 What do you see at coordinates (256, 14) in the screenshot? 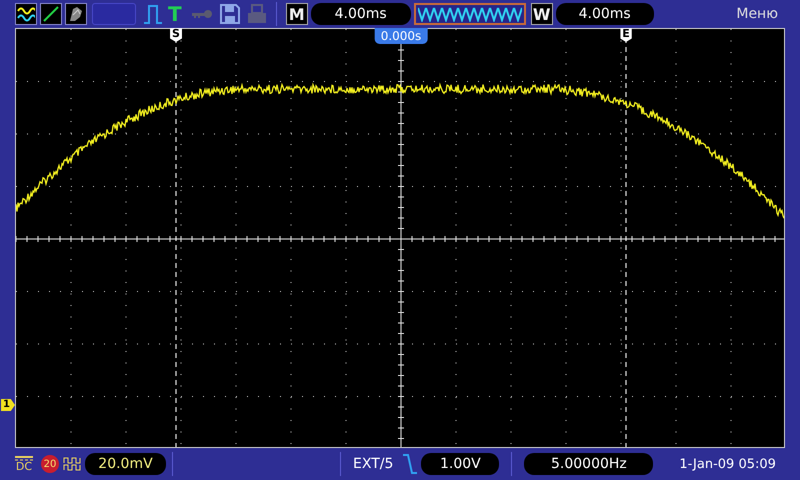
I see `printer-icon` at bounding box center [256, 14].